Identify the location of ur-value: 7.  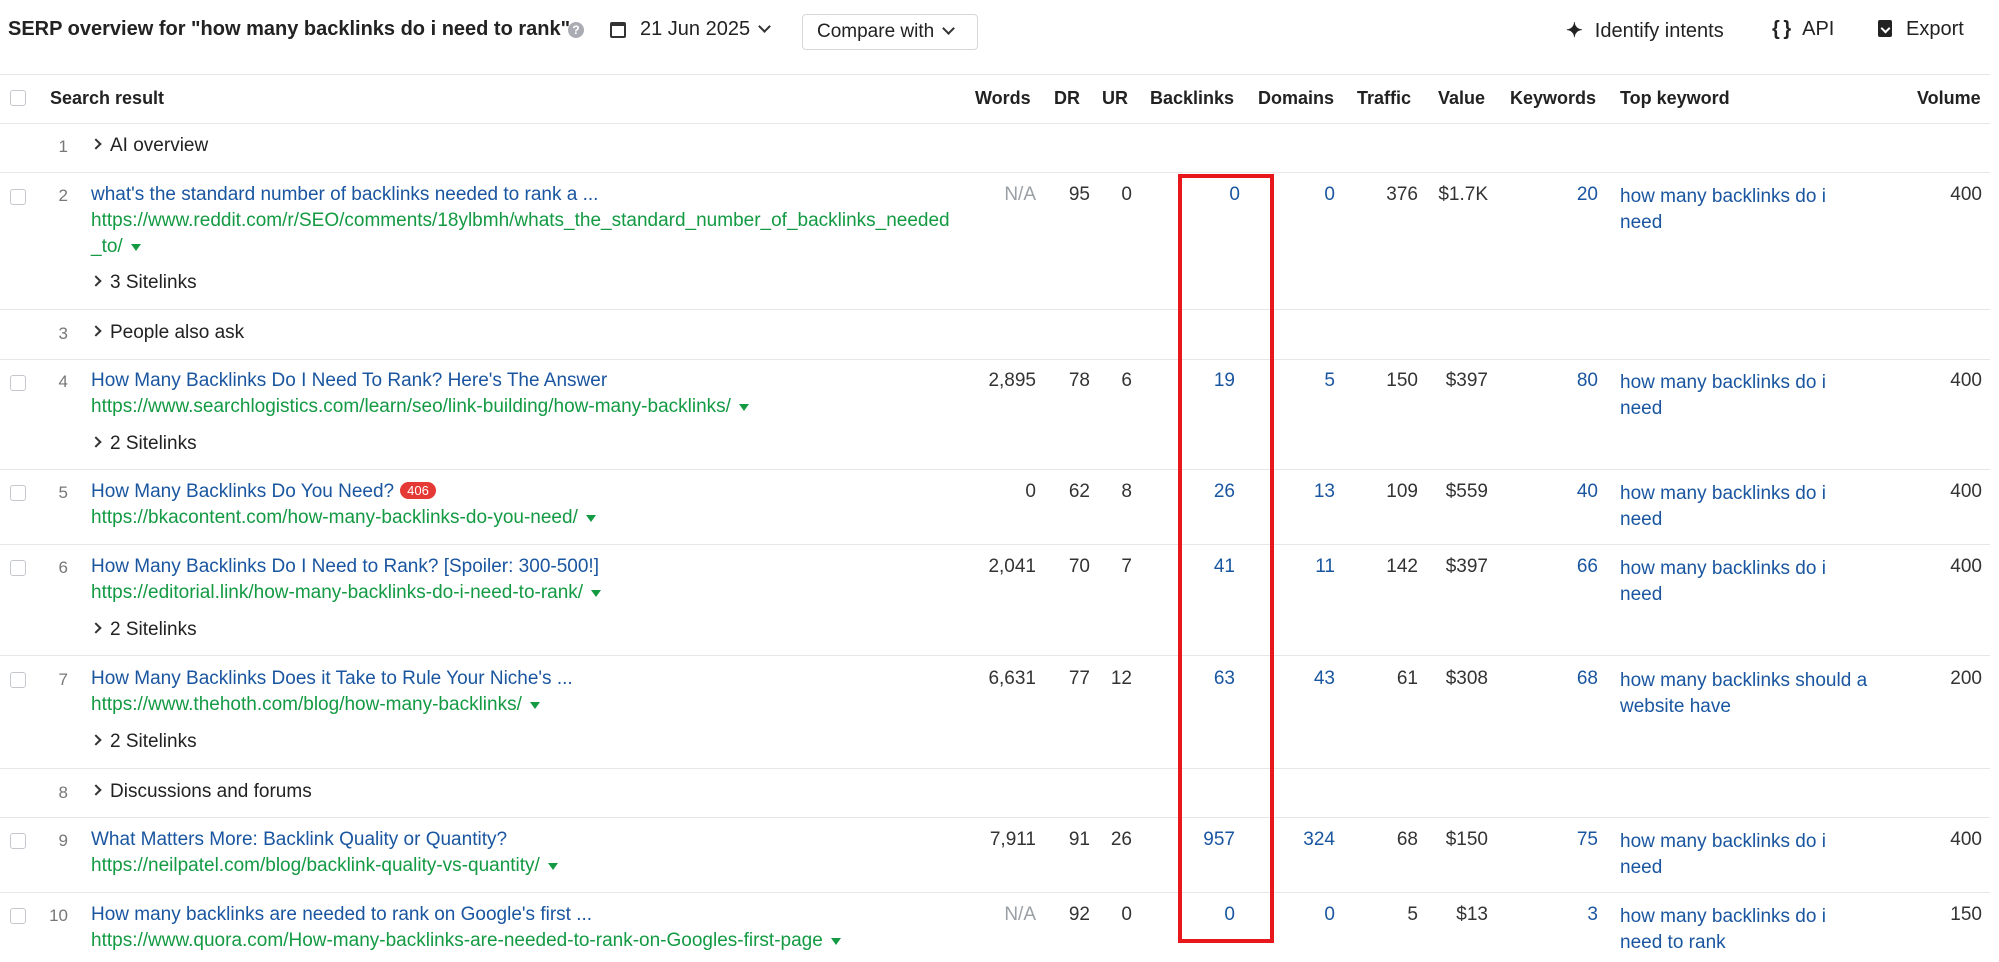
(1126, 566).